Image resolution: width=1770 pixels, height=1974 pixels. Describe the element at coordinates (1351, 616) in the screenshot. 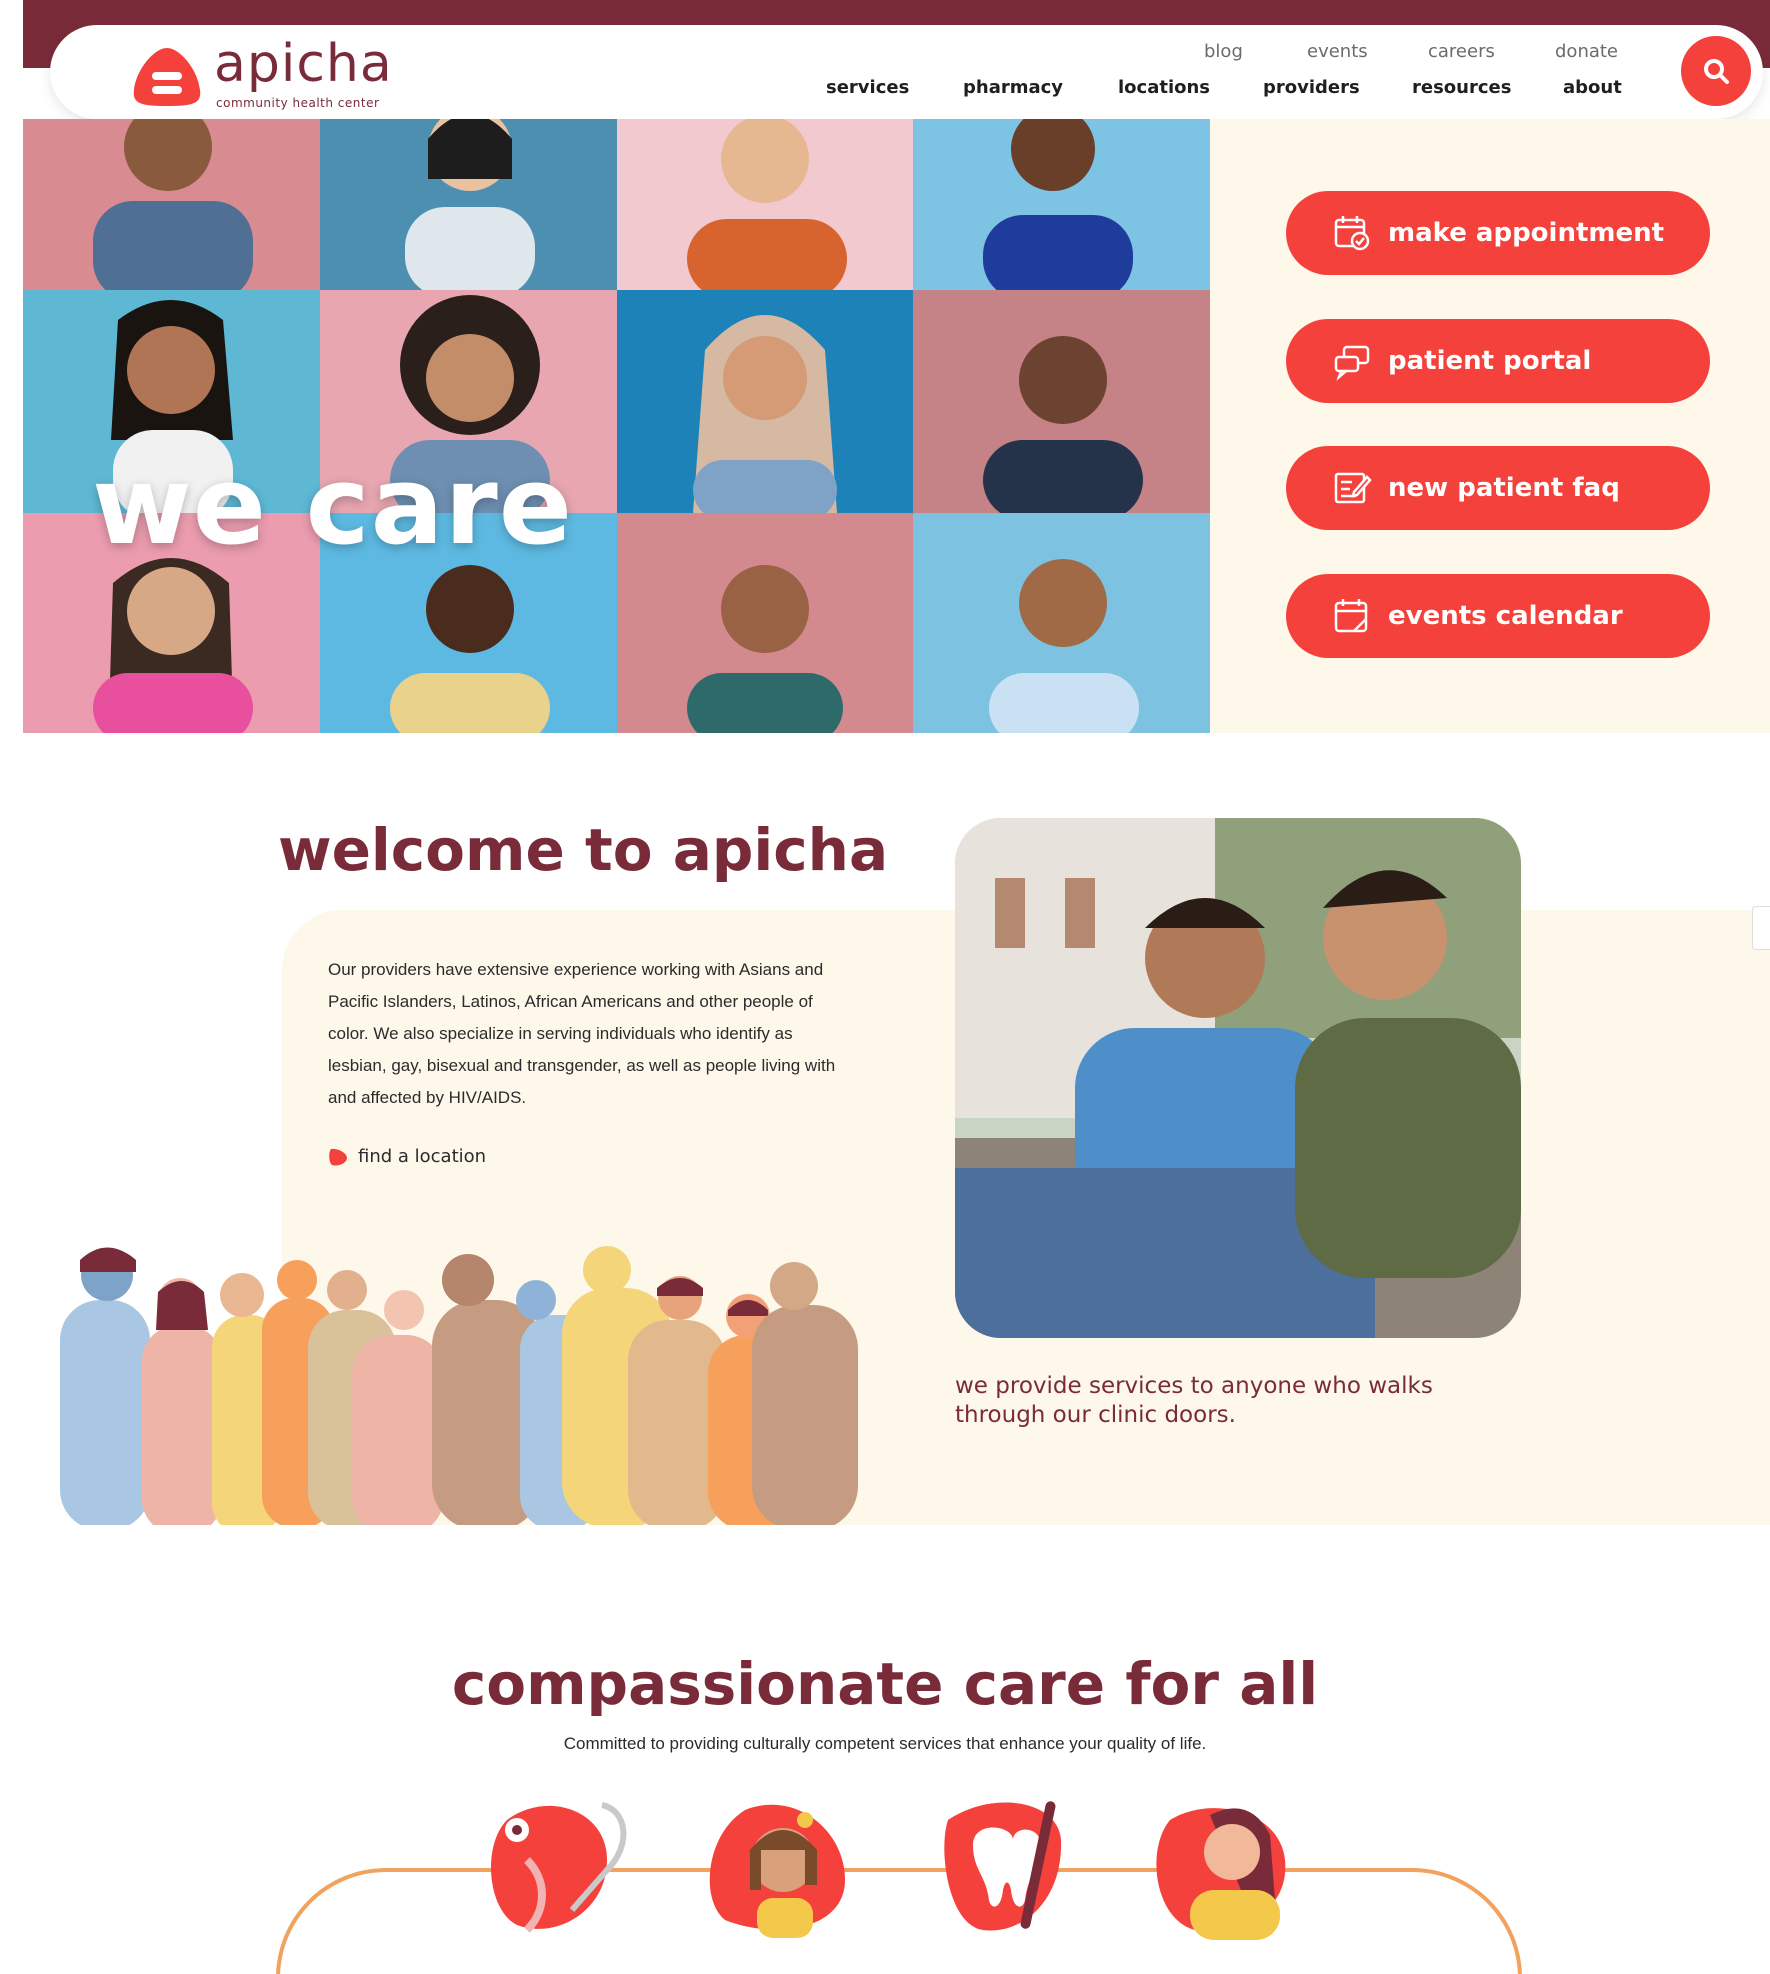

I see `calendar-icon` at that location.